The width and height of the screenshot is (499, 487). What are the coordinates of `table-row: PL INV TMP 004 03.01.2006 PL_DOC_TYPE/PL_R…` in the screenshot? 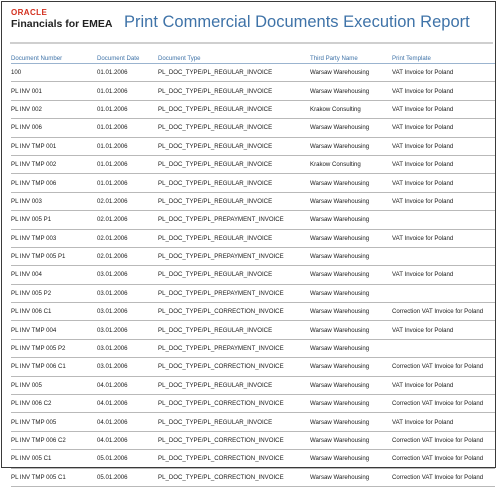 It's located at (253, 330).